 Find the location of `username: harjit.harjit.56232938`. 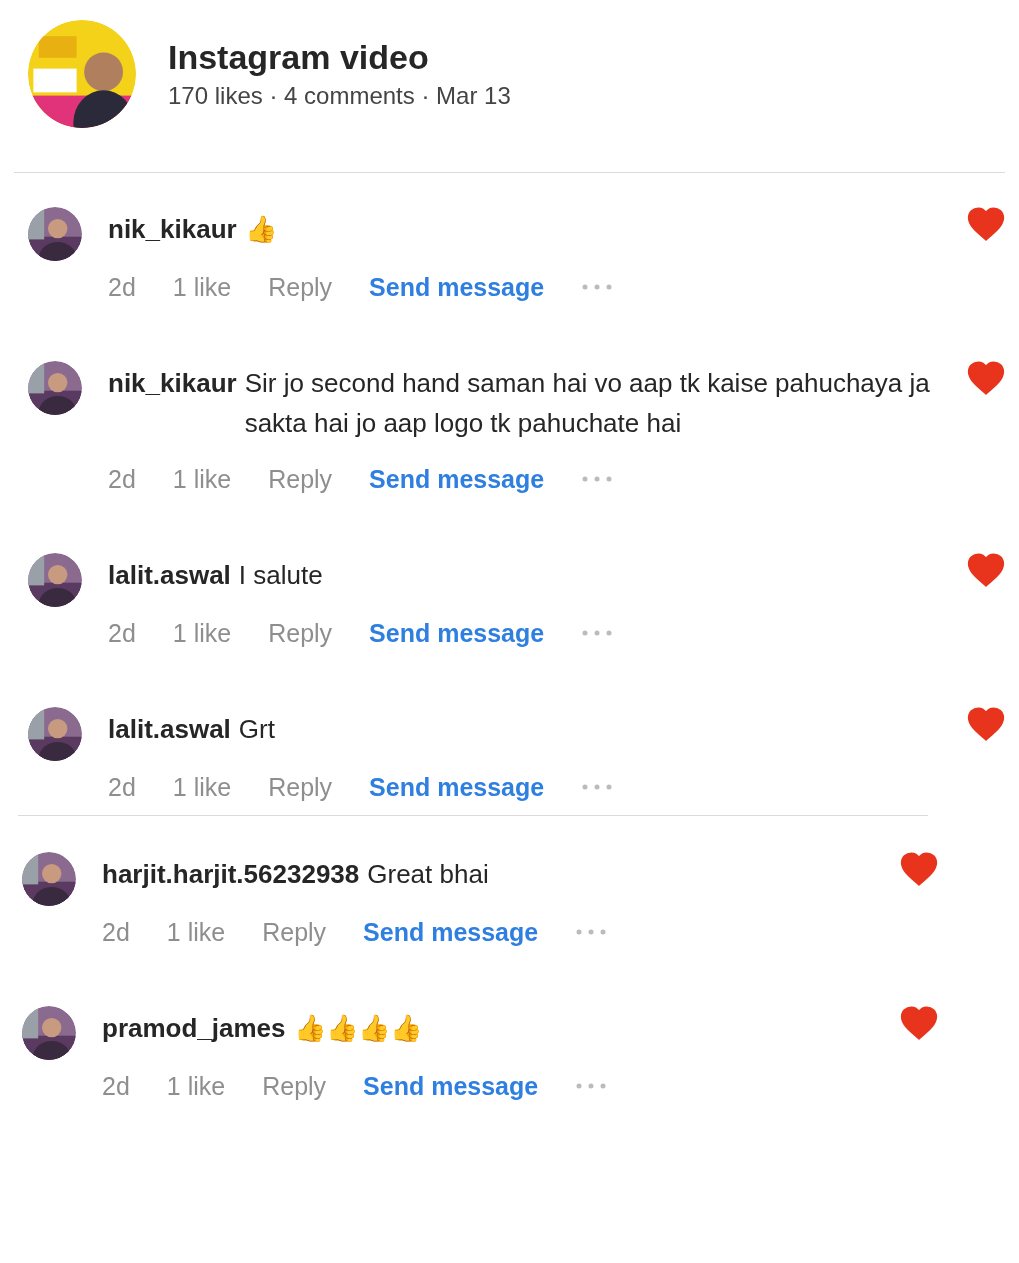

username: harjit.harjit.56232938 is located at coordinates (231, 874).